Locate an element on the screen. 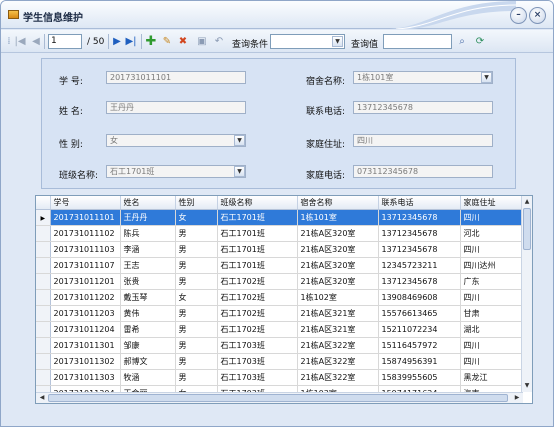  table-cell: 王志 is located at coordinates (148, 265).